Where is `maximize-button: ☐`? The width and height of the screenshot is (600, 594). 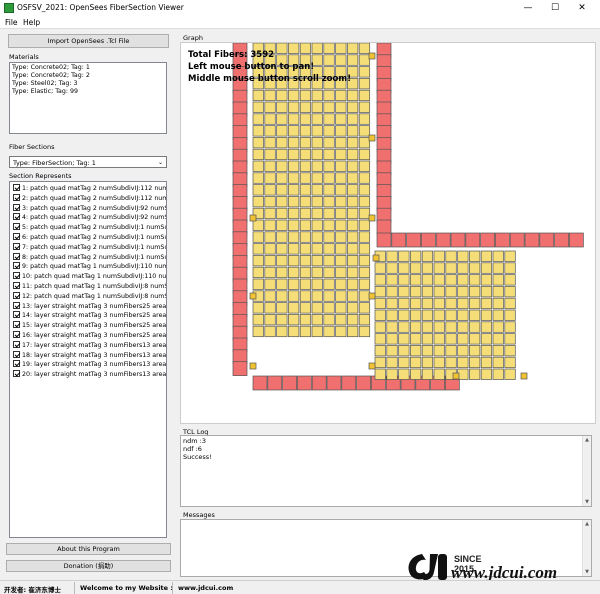
maximize-button: ☐ is located at coordinates (555, 8).